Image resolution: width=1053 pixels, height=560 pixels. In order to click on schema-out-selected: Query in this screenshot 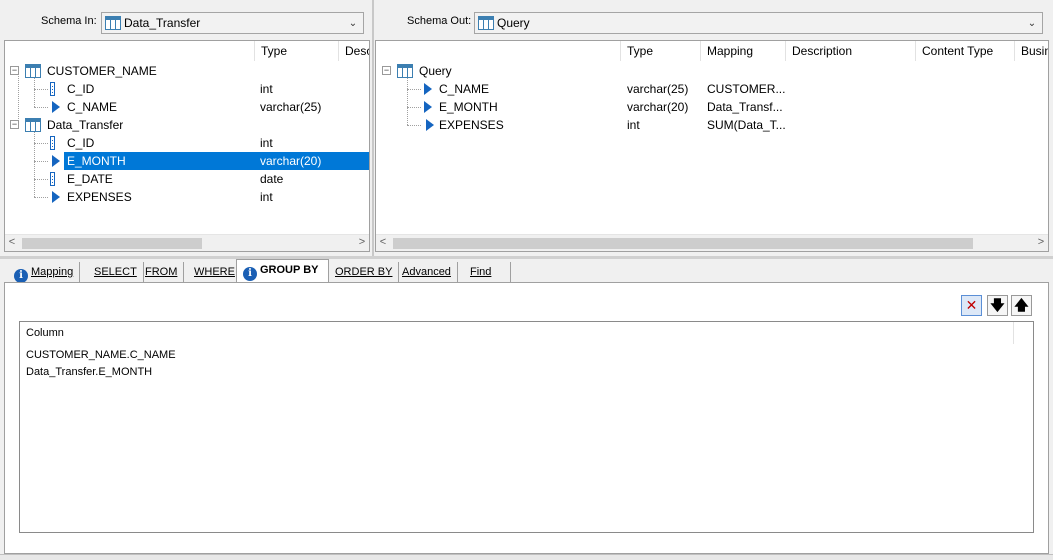, I will do `click(513, 23)`.